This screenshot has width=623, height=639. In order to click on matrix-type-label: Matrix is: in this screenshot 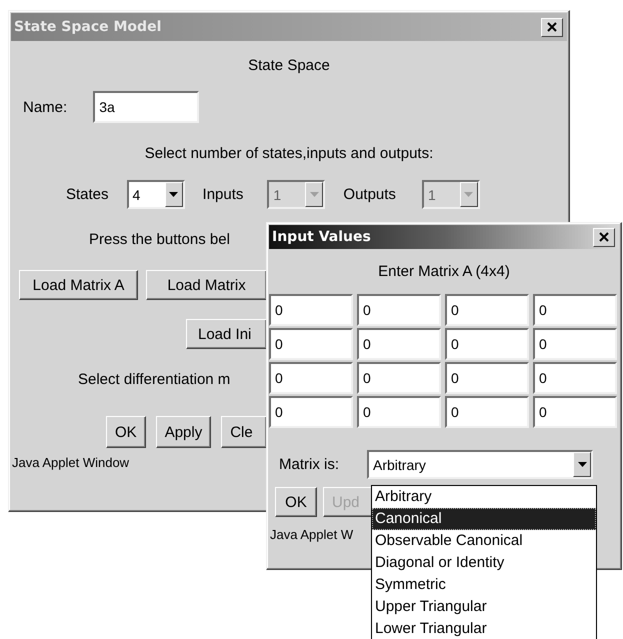, I will do `click(309, 464)`.